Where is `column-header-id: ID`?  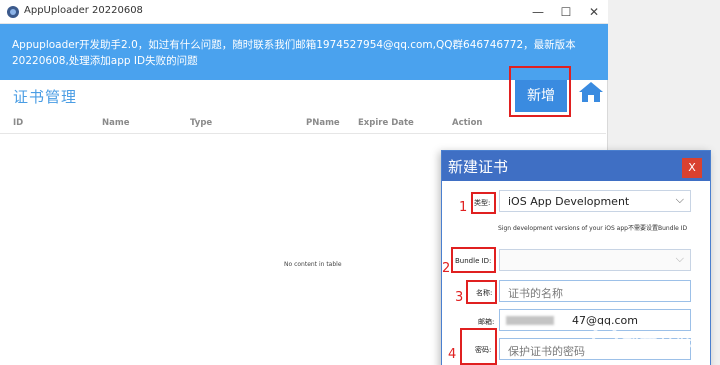 column-header-id: ID is located at coordinates (18, 123).